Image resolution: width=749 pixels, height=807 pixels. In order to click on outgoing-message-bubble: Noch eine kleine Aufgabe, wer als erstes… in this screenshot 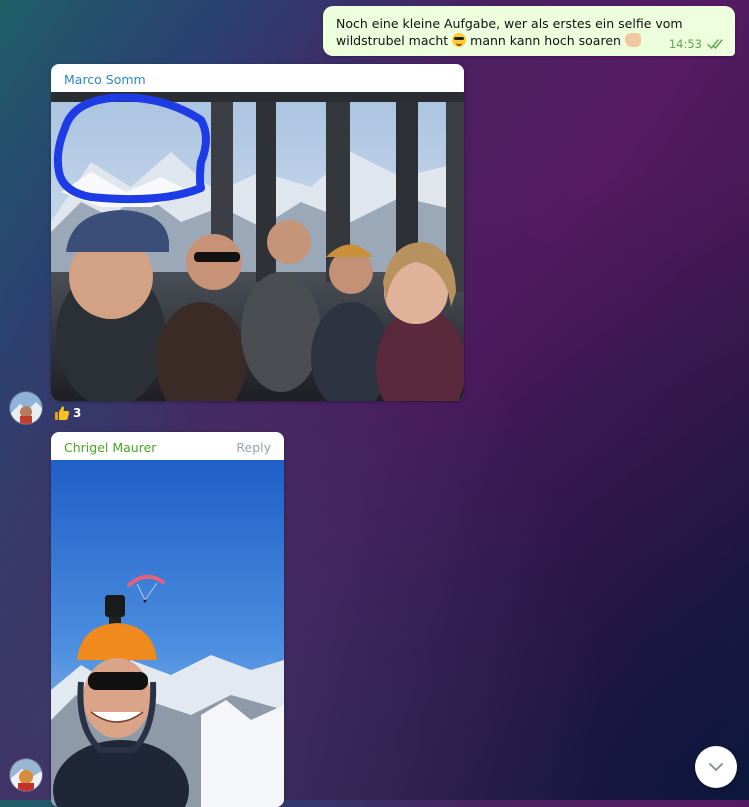, I will do `click(529, 31)`.